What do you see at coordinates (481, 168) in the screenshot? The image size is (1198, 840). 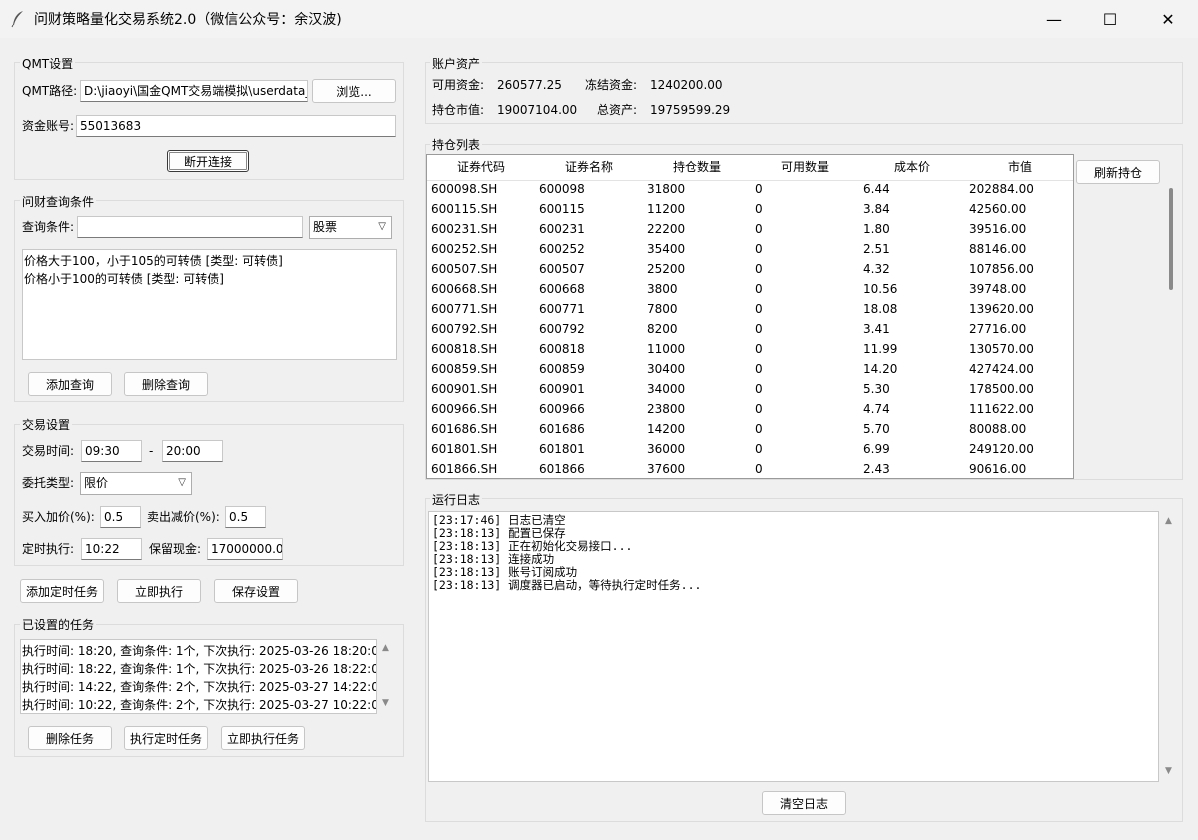 I see `column-header: 证券代码` at bounding box center [481, 168].